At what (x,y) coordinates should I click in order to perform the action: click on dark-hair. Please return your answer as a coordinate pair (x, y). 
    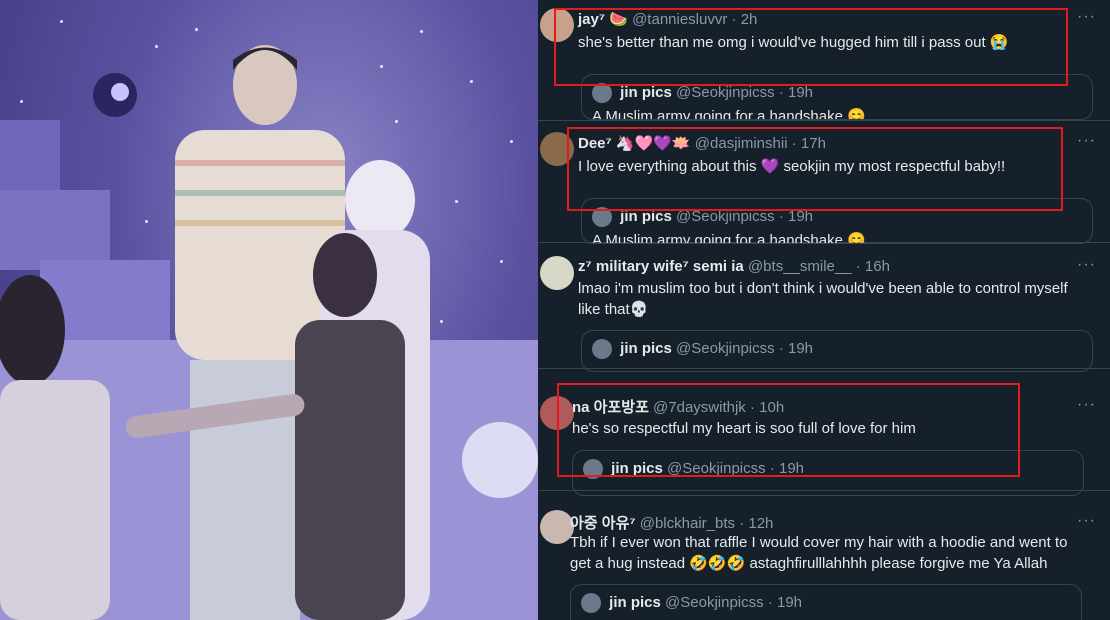
    Looking at the image, I should click on (345, 275).